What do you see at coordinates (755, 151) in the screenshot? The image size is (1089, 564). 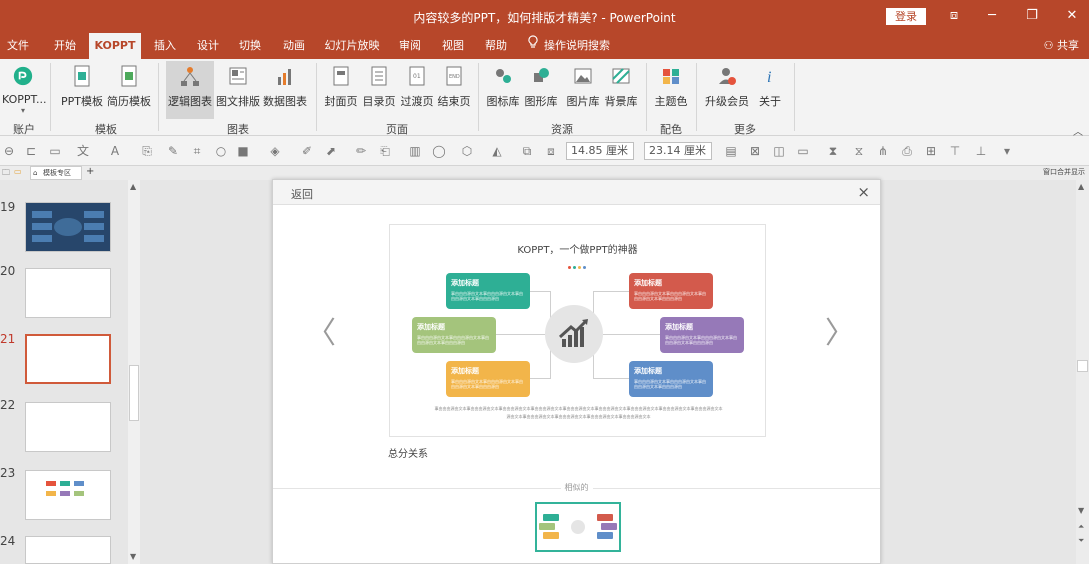 I see `remove-icon: ⊠` at bounding box center [755, 151].